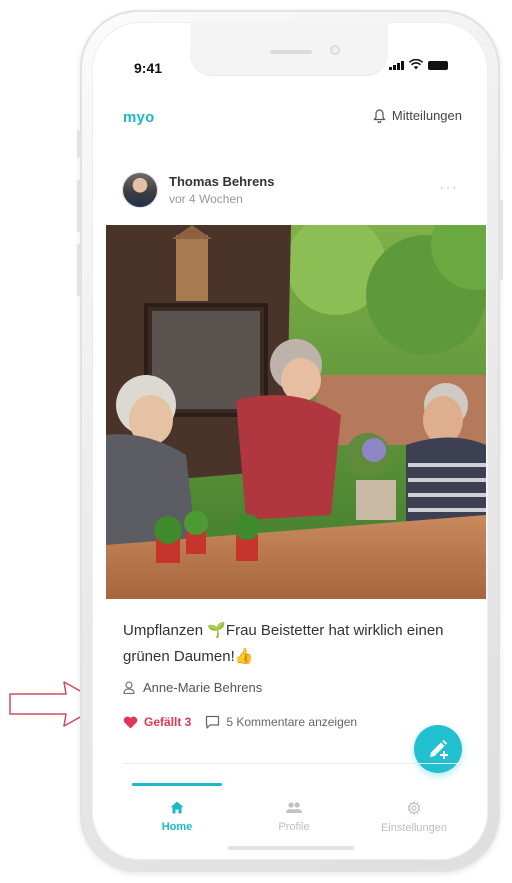  I want to click on mute-switch, so click(78, 144).